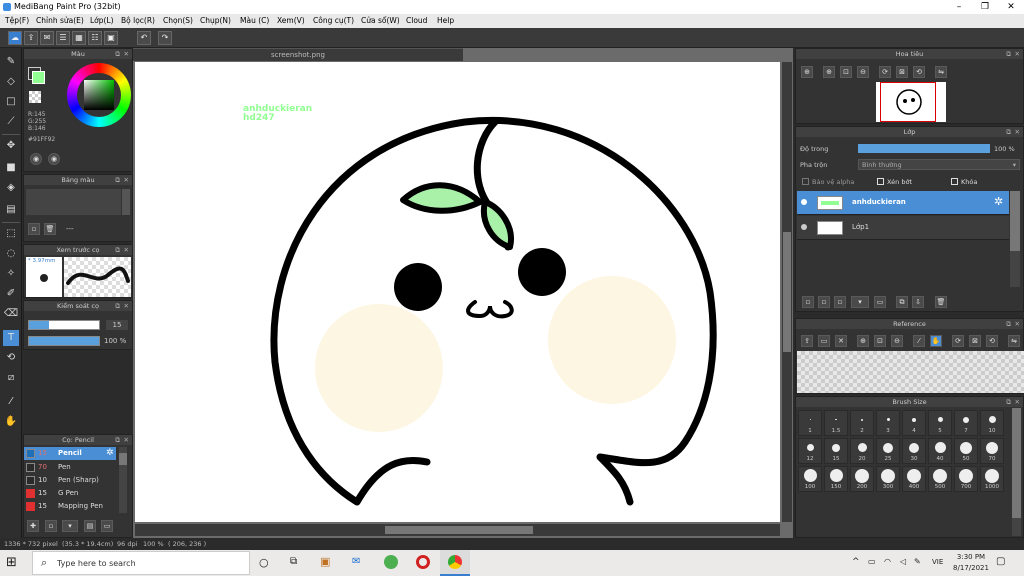 The image size is (1024, 576). I want to click on merge-down-icon: ⇩, so click(918, 302).